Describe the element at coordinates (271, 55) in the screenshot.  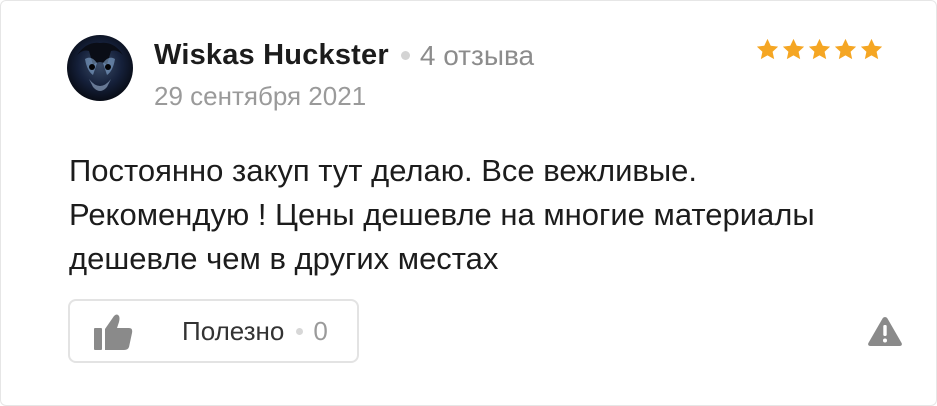
I see `author-name: Wiskas Huckster` at that location.